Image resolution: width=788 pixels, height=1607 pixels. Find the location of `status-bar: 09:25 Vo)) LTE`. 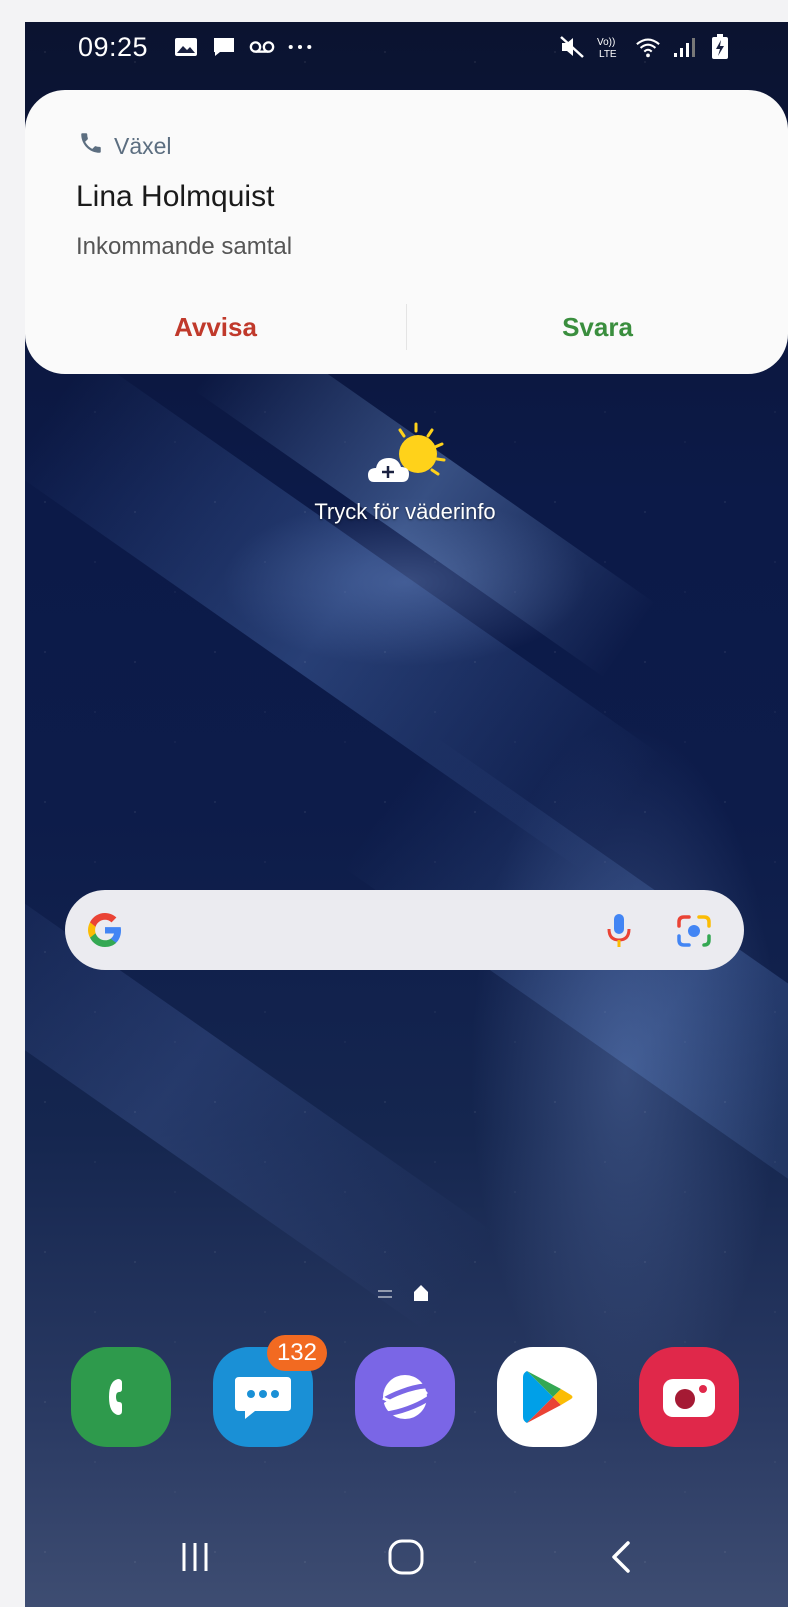

status-bar: 09:25 Vo)) LTE is located at coordinates (406, 48).